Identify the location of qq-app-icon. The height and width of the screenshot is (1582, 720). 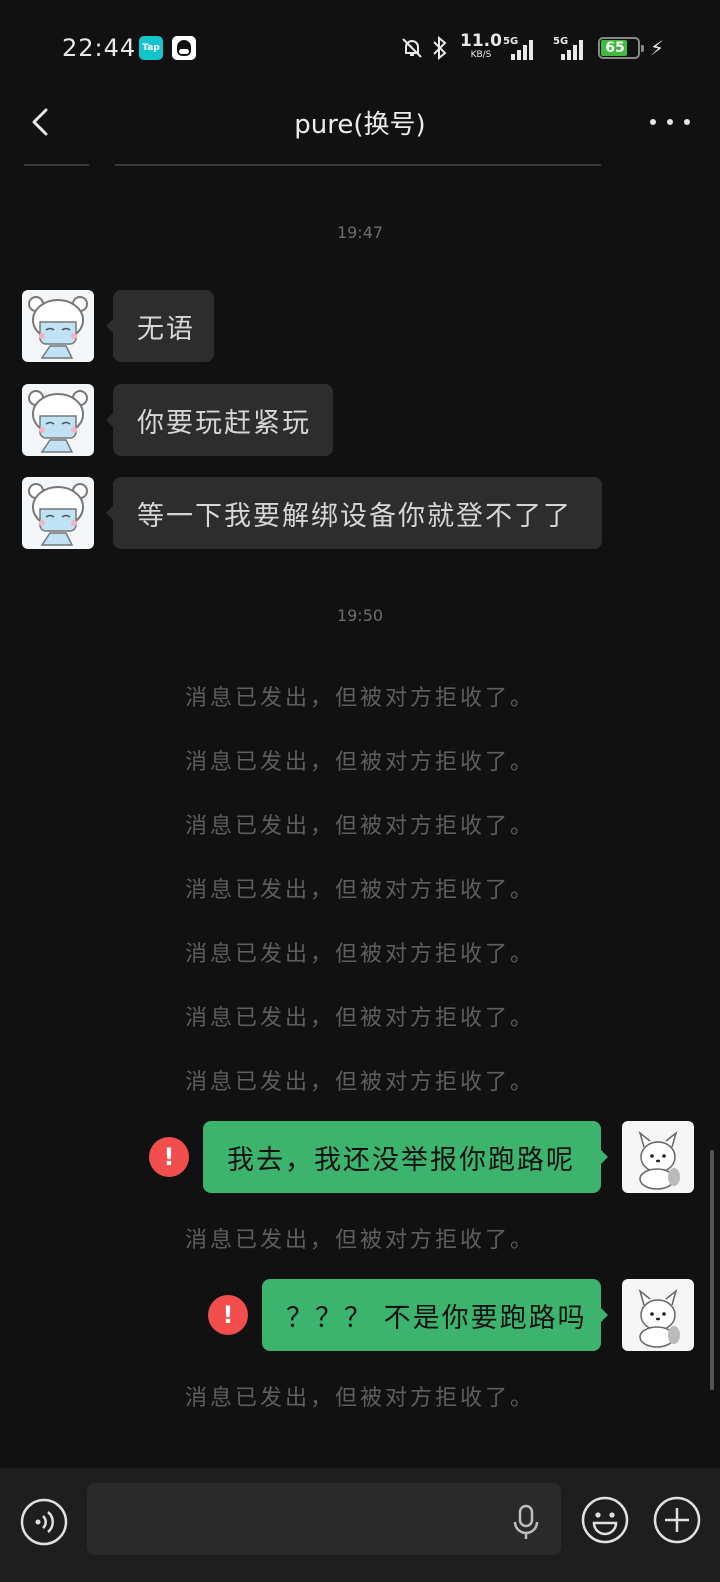
(184, 48).